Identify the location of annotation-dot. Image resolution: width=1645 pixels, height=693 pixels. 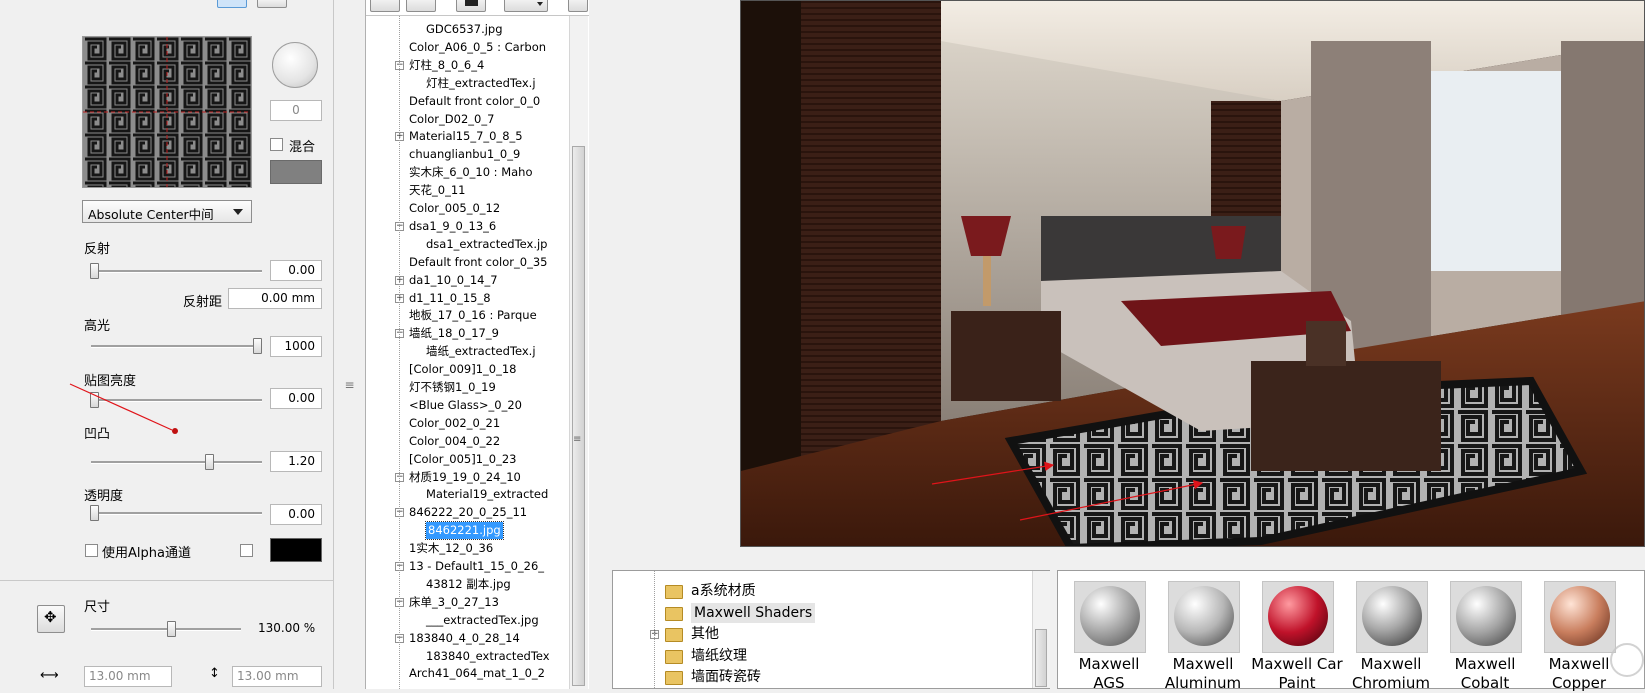
(175, 431).